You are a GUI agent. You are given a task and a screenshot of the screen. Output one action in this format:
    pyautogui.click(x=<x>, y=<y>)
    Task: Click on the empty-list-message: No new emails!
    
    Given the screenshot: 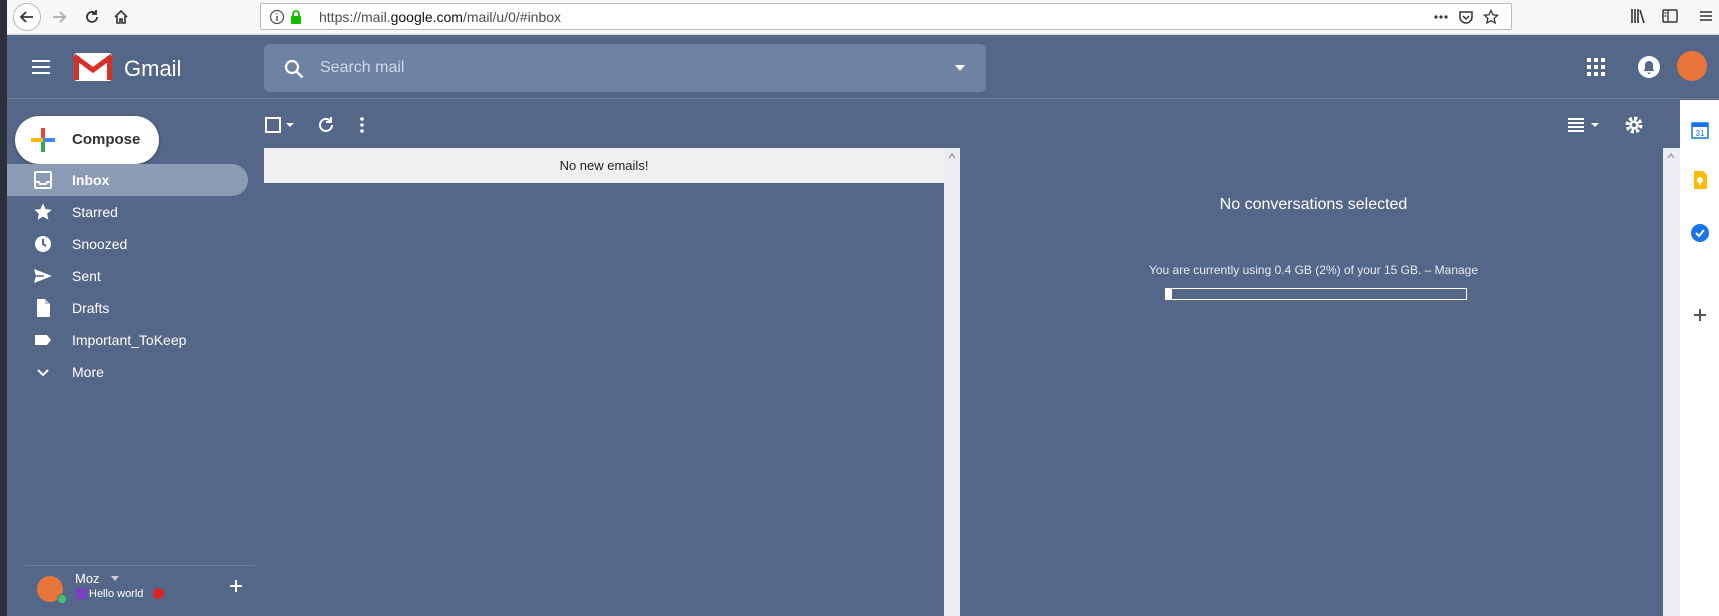 What is the action you would take?
    pyautogui.click(x=604, y=165)
    